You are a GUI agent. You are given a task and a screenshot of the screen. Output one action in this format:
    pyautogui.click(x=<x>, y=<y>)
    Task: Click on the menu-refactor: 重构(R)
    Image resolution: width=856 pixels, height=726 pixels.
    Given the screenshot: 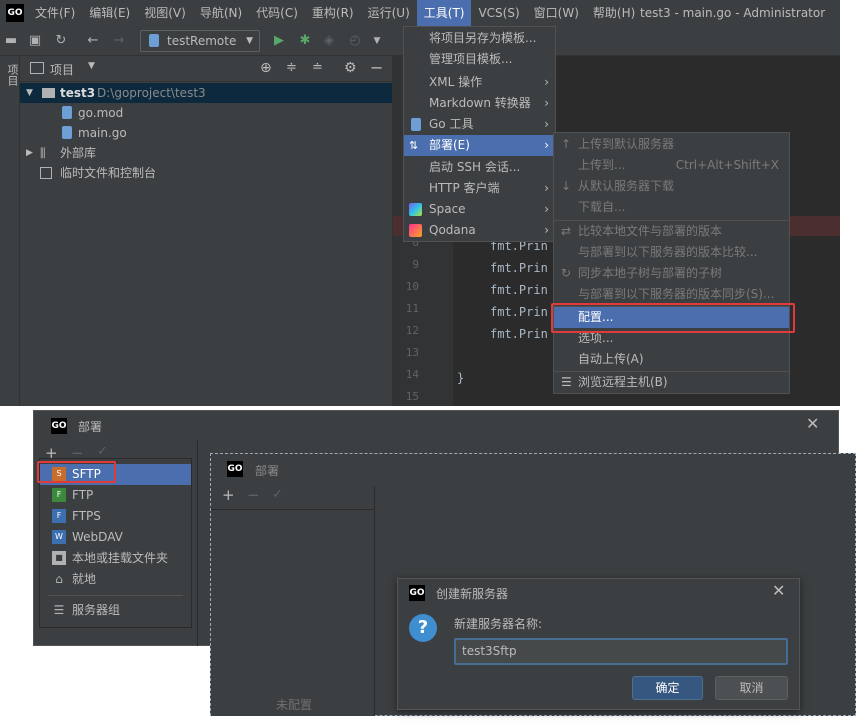 What is the action you would take?
    pyautogui.click(x=333, y=13)
    